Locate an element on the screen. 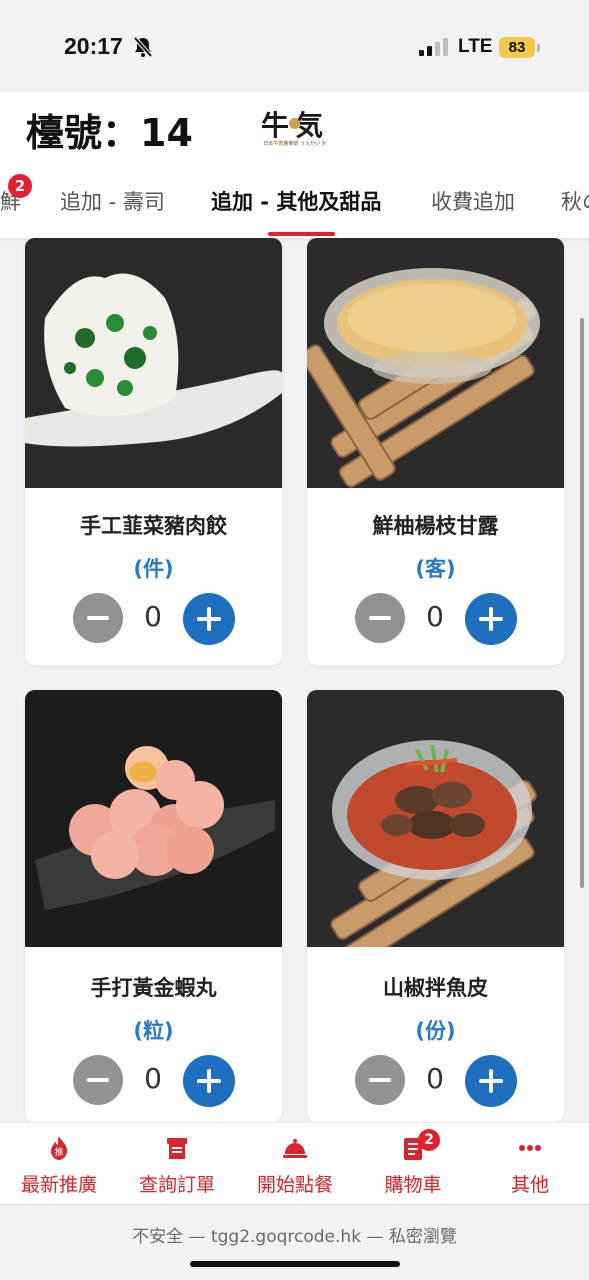 This screenshot has width=589, height=1280. nav-order-history: 查詢訂單 is located at coordinates (177, 1164).